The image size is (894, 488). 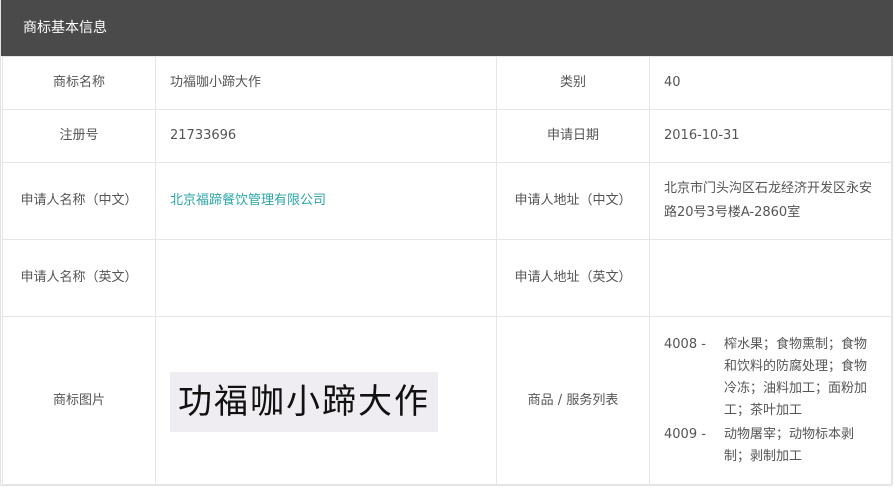 What do you see at coordinates (248, 200) in the screenshot?
I see `applicant-name-cn-link: 北京福蹄餐饮管理有限公司` at bounding box center [248, 200].